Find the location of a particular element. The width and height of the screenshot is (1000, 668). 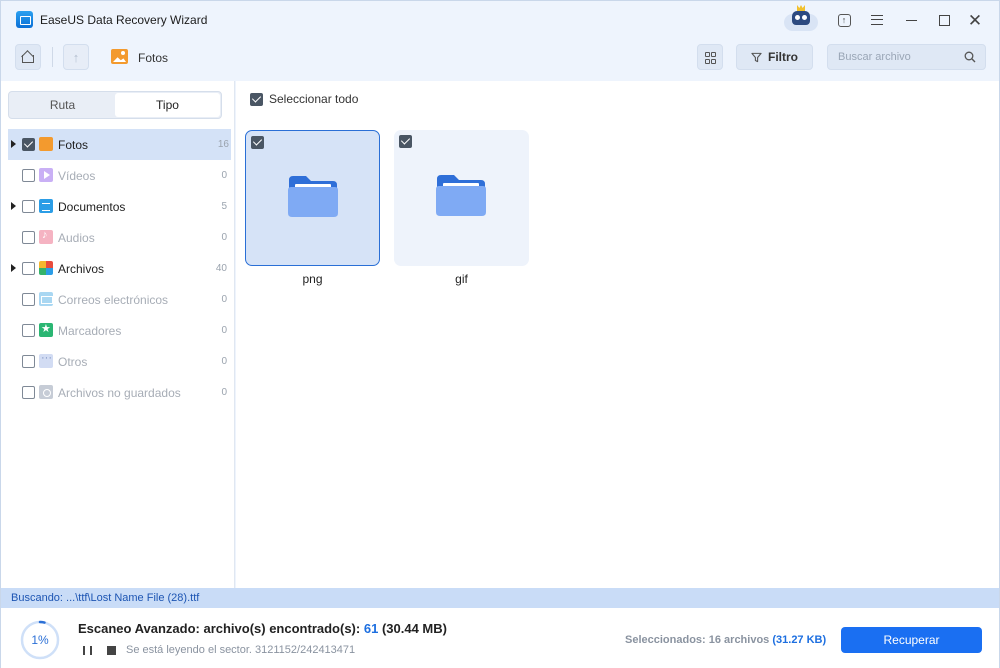

category-documentos: Documentos 5 is located at coordinates (117, 206).